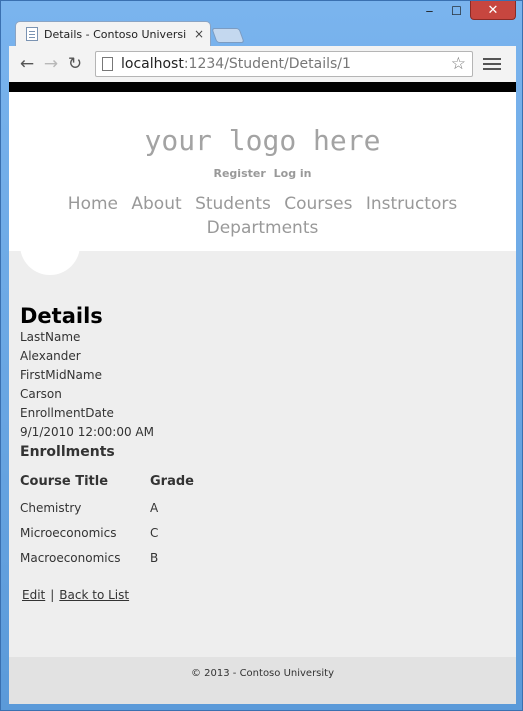  What do you see at coordinates (33, 595) in the screenshot?
I see `edit-link: Edit` at bounding box center [33, 595].